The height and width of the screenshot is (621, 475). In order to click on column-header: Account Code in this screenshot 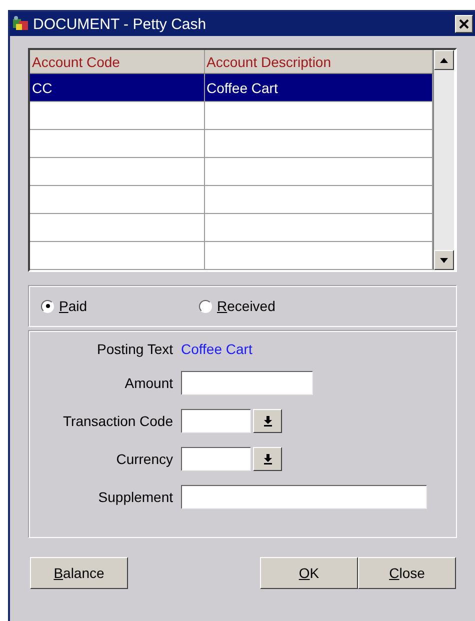, I will do `click(117, 62)`.